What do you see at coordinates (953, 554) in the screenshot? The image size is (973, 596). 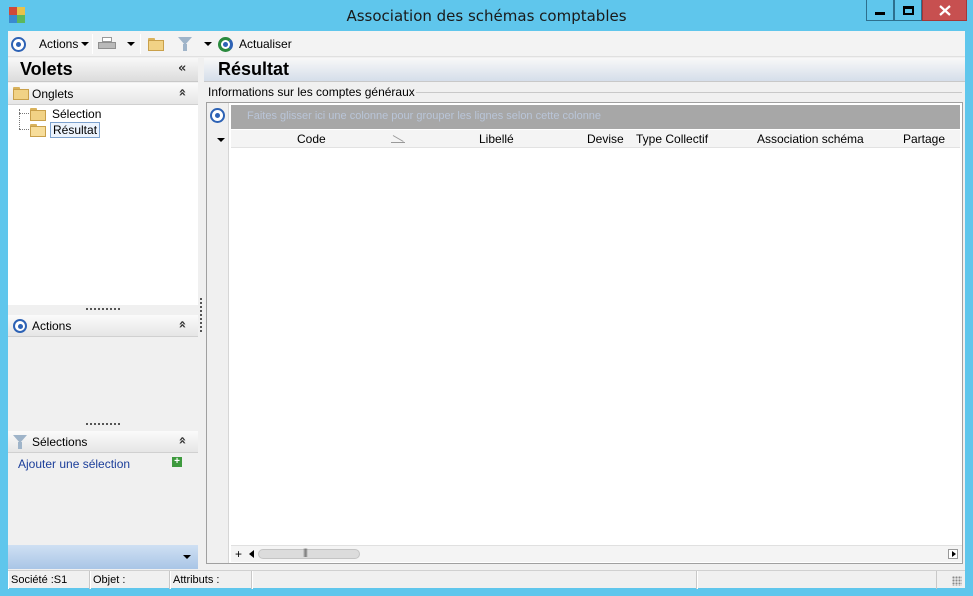 I see `scroll-right-icon` at bounding box center [953, 554].